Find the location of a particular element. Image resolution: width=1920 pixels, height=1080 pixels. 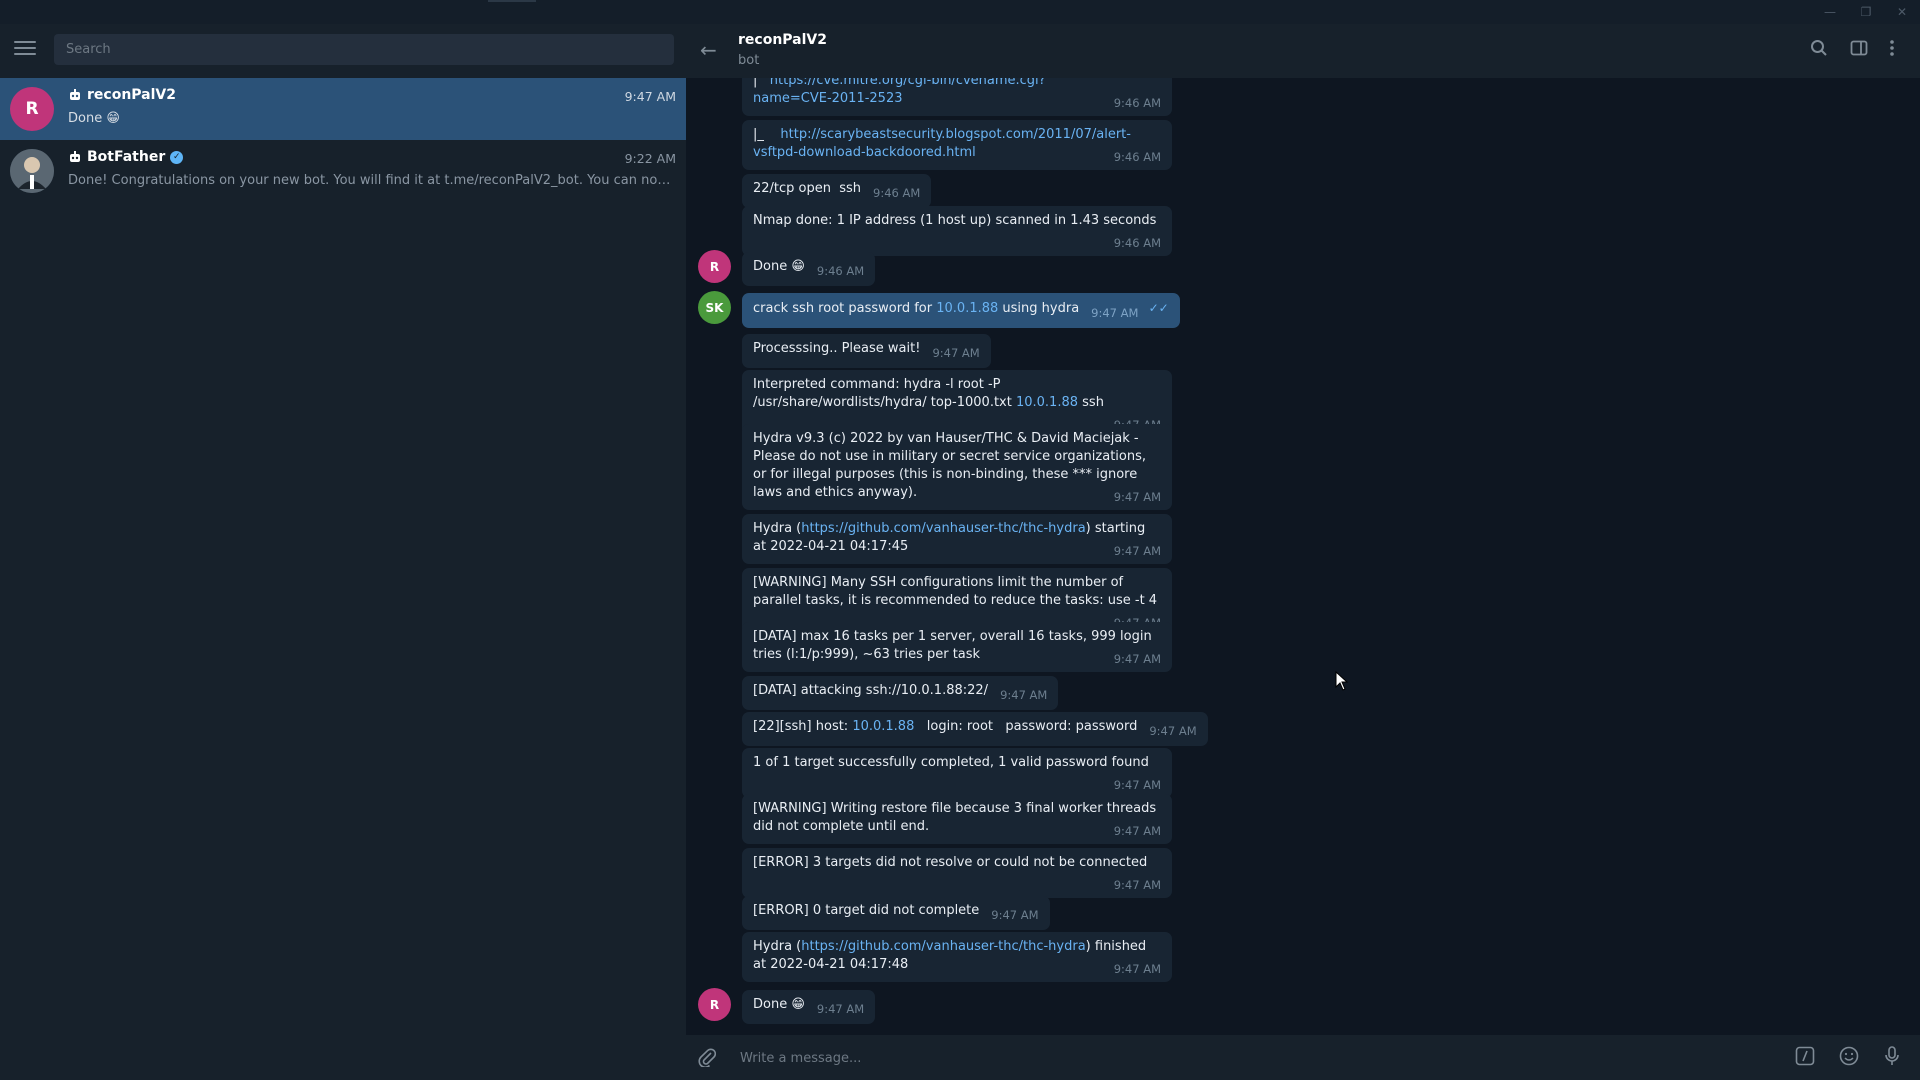

more-options-icon is located at coordinates (1892, 50).